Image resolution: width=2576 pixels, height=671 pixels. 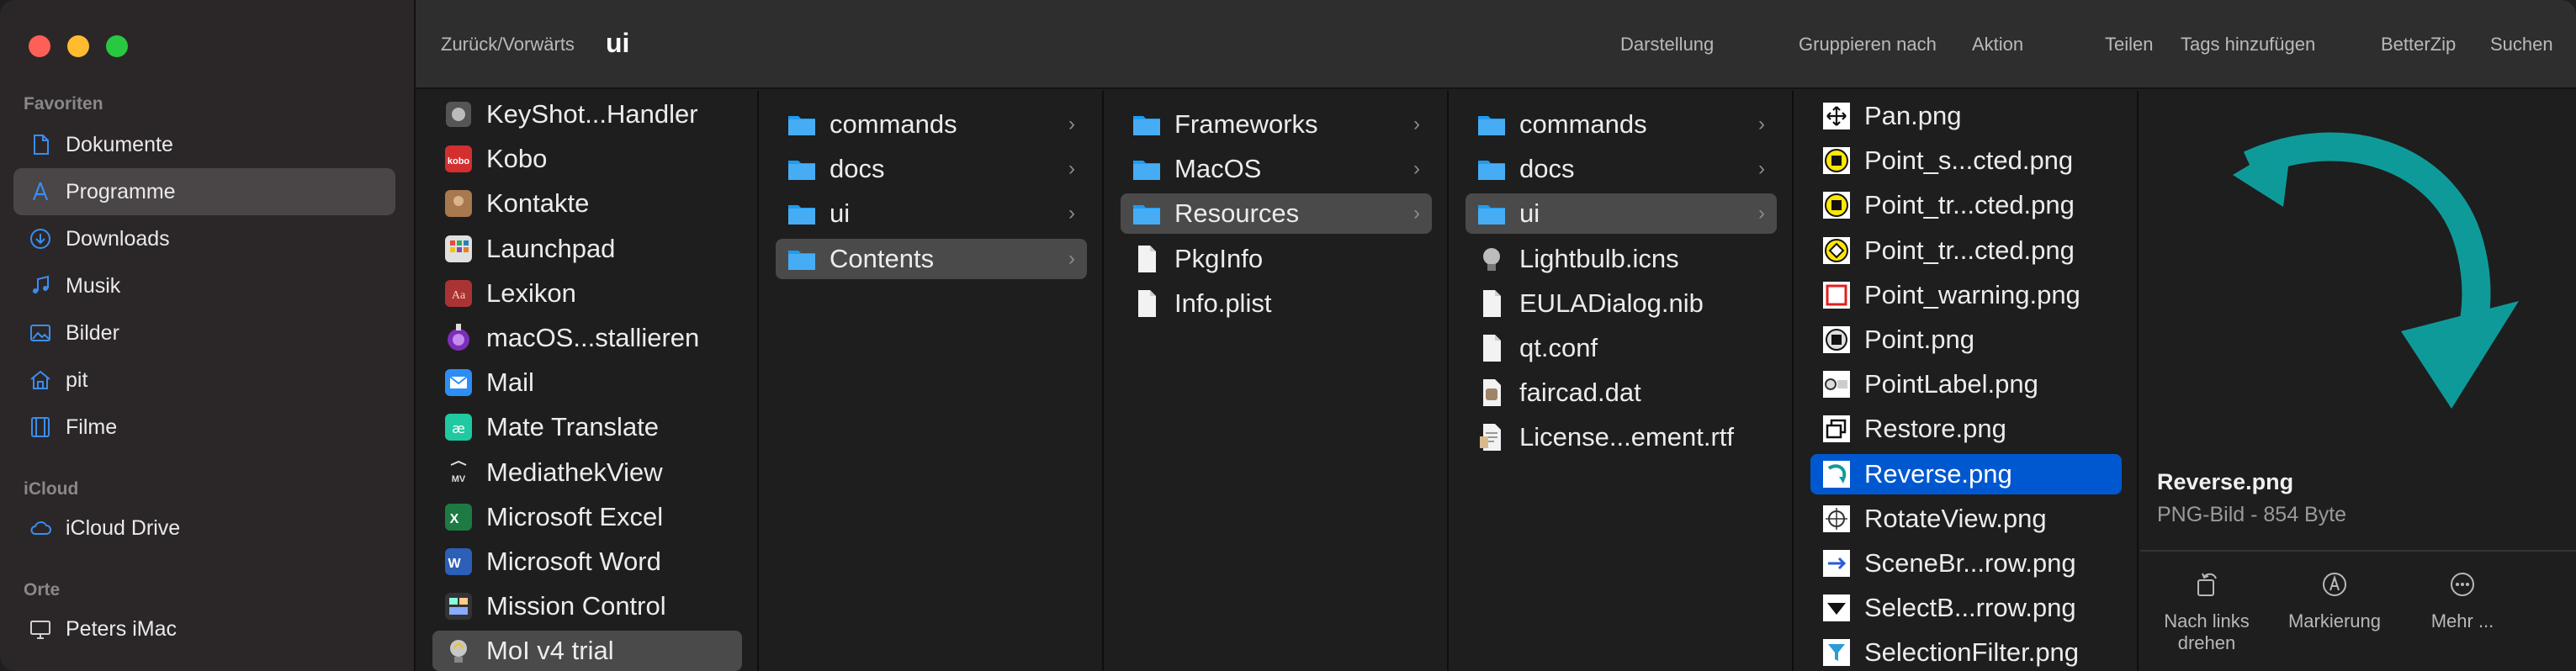 I want to click on file-item: Kontakte, so click(x=587, y=203).